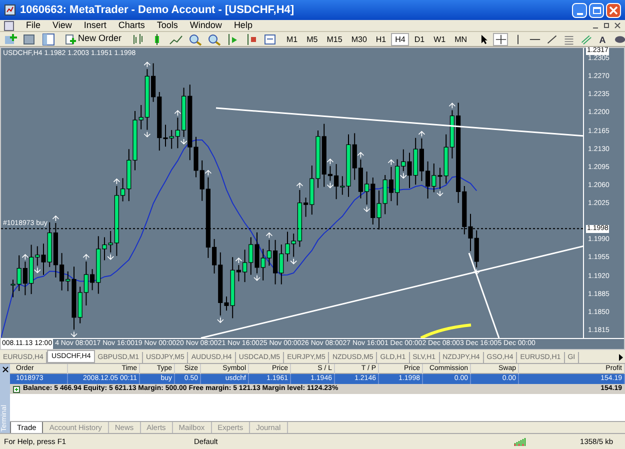 The image size is (625, 449). I want to click on highlighter-stroke, so click(446, 331).